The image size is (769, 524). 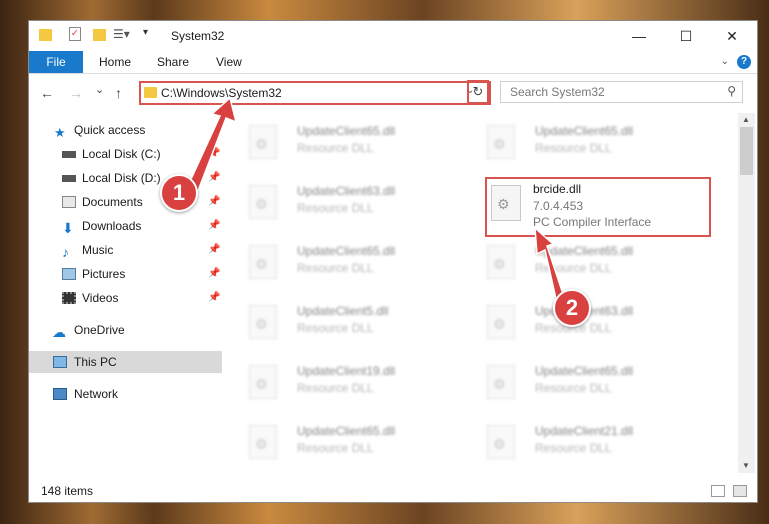 I want to click on callout-2: 2, so click(x=572, y=308).